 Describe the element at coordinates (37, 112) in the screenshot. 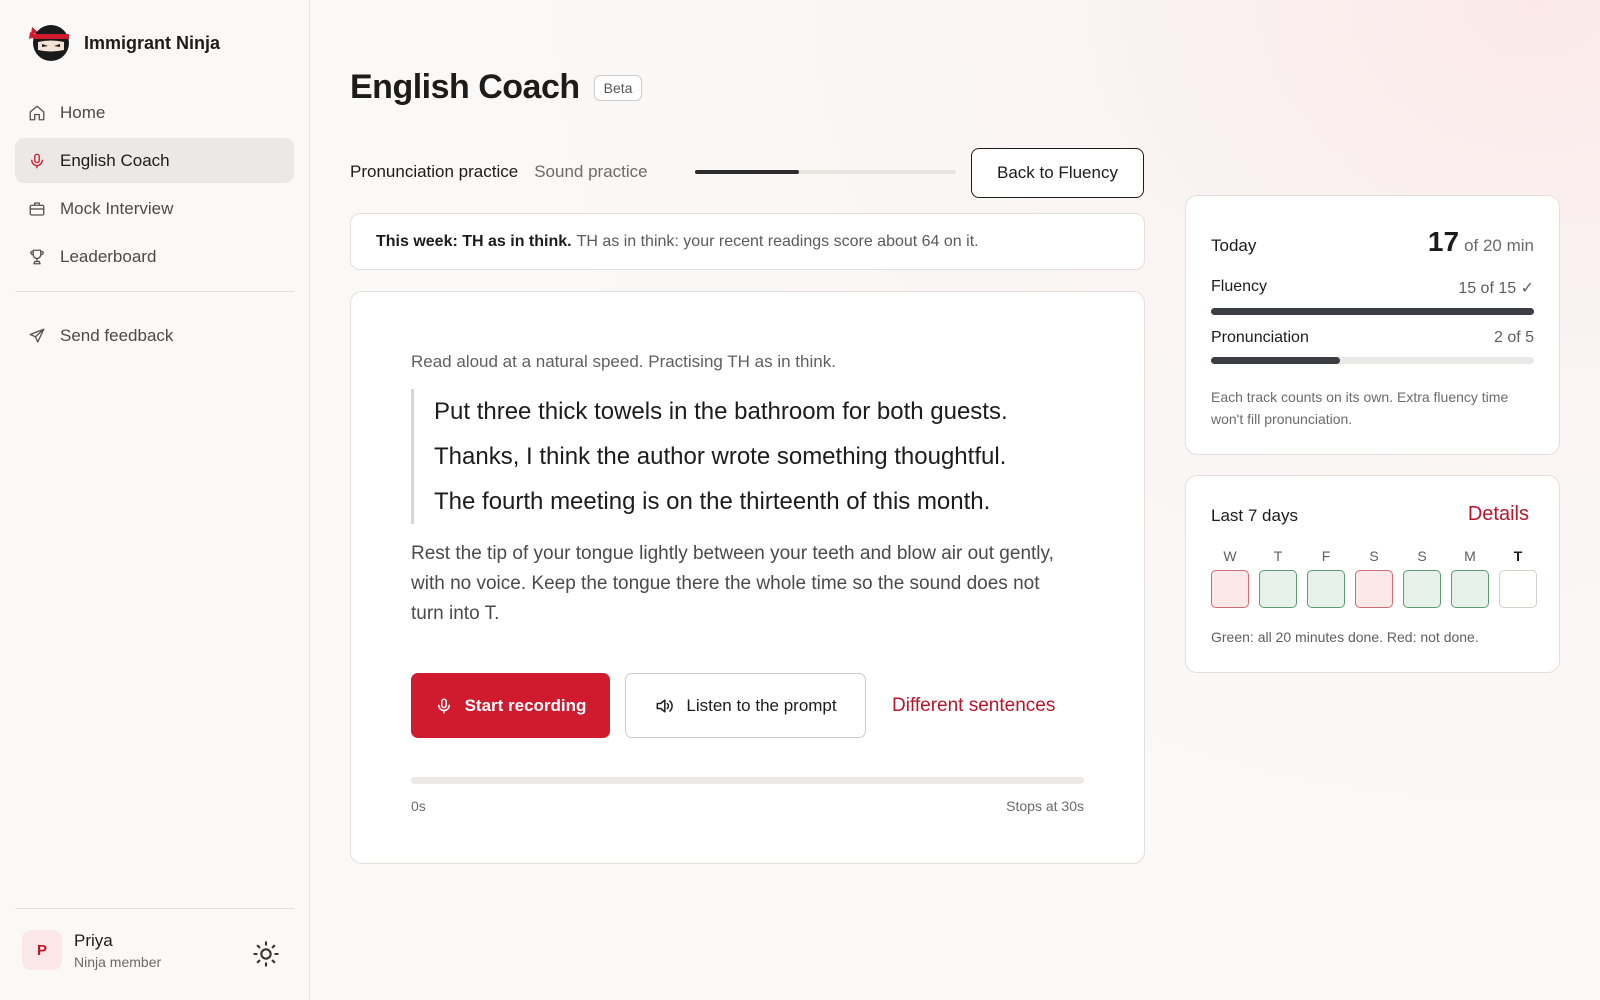

I see `home-icon` at that location.